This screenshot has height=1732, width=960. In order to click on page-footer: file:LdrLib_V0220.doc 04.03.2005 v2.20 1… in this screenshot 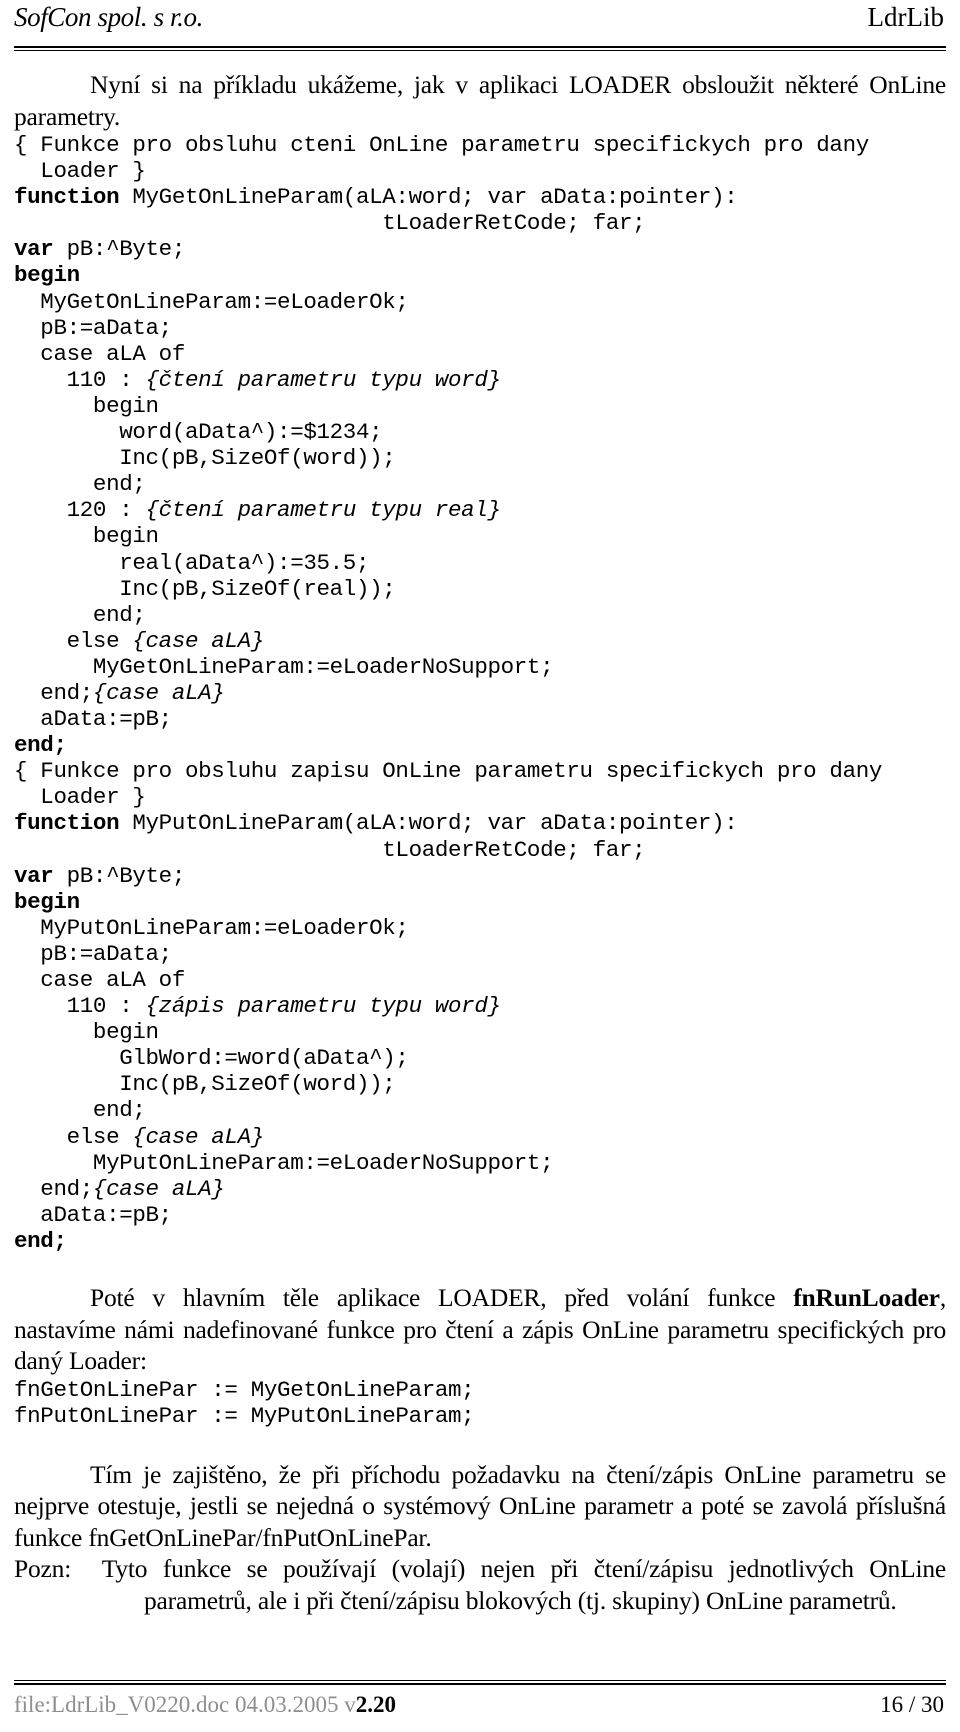, I will do `click(480, 1699)`.